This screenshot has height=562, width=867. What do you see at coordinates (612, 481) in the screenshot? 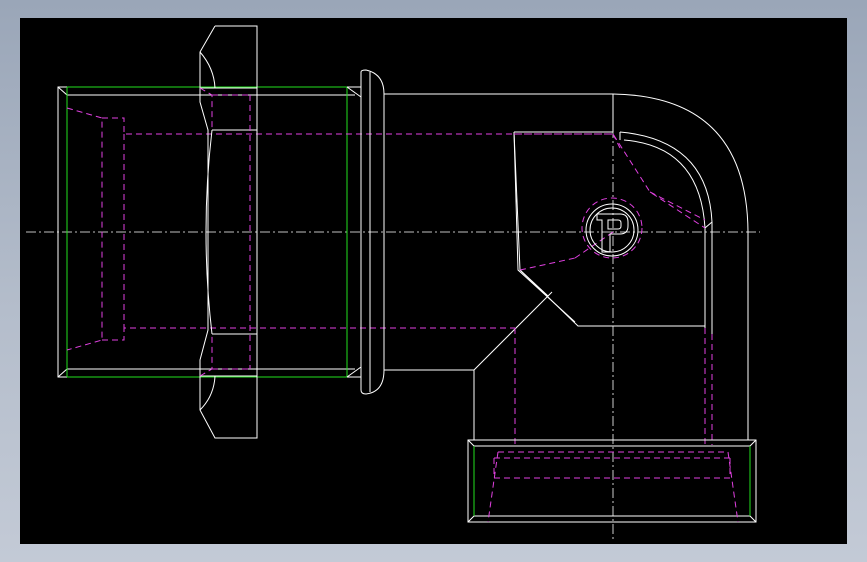
I see `female-port` at bounding box center [612, 481].